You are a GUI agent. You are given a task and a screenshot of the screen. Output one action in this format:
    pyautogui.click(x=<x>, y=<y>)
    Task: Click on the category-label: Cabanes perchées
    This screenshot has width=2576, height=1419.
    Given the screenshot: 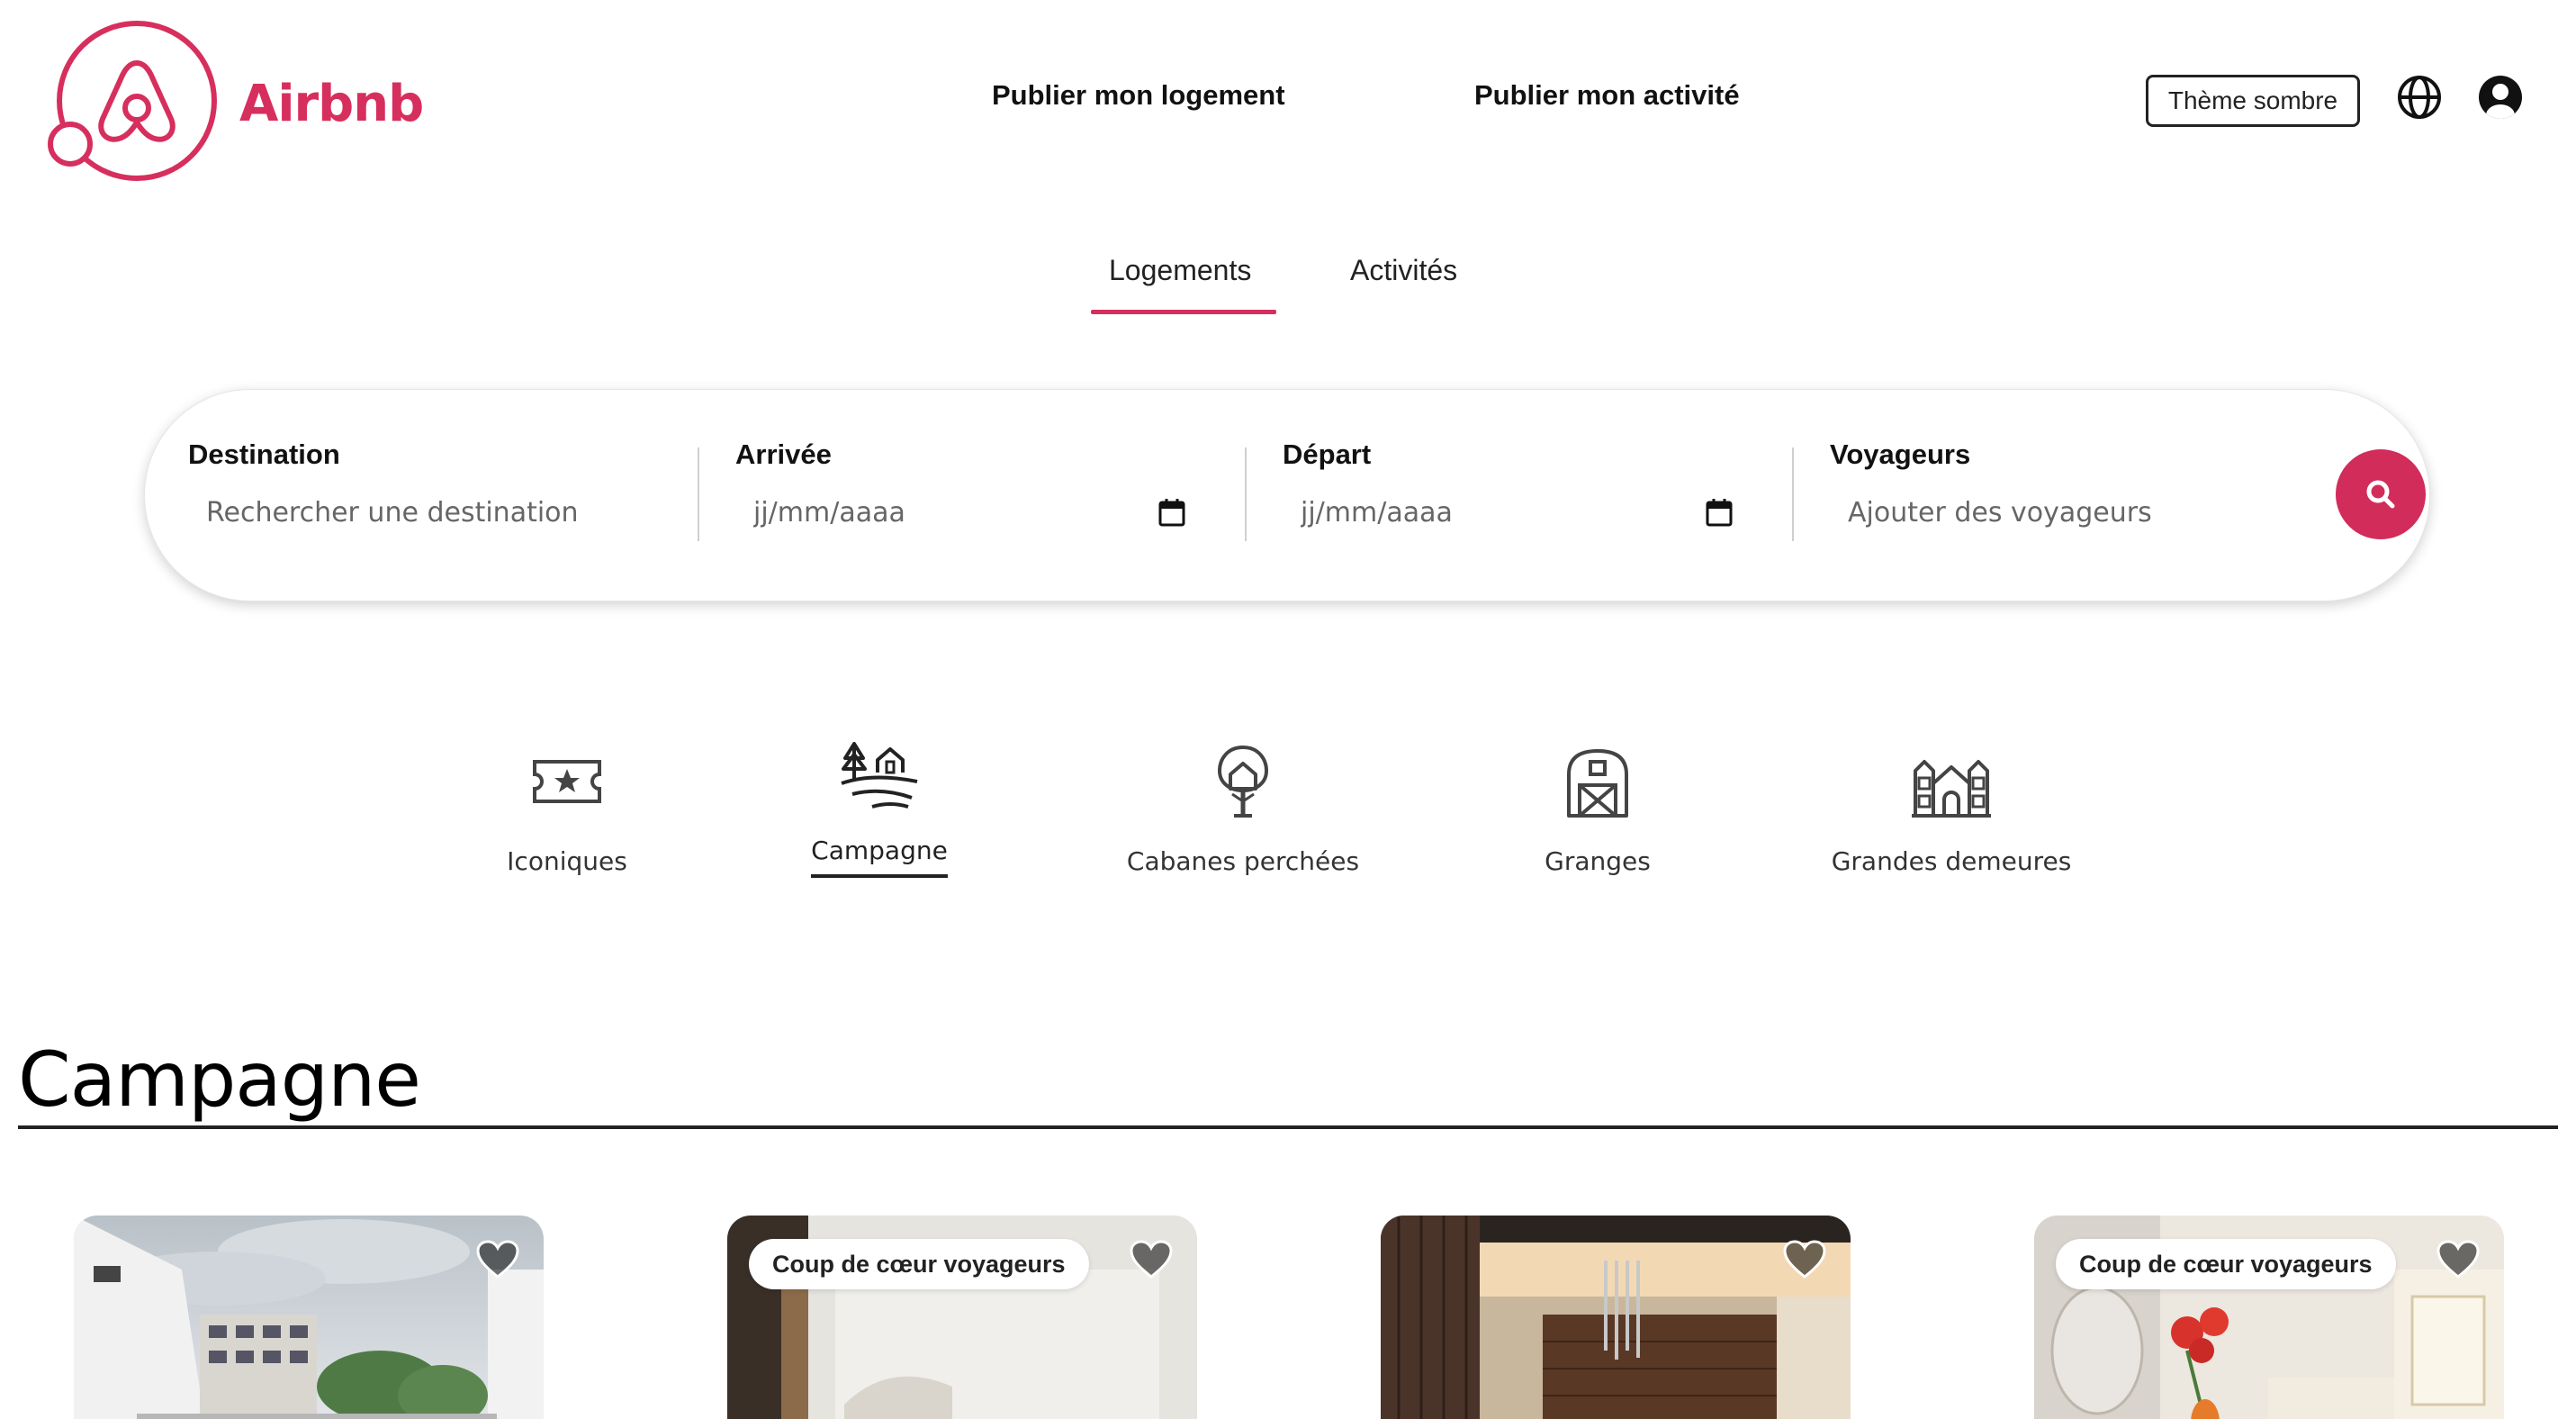 What is the action you would take?
    pyautogui.click(x=1243, y=861)
    